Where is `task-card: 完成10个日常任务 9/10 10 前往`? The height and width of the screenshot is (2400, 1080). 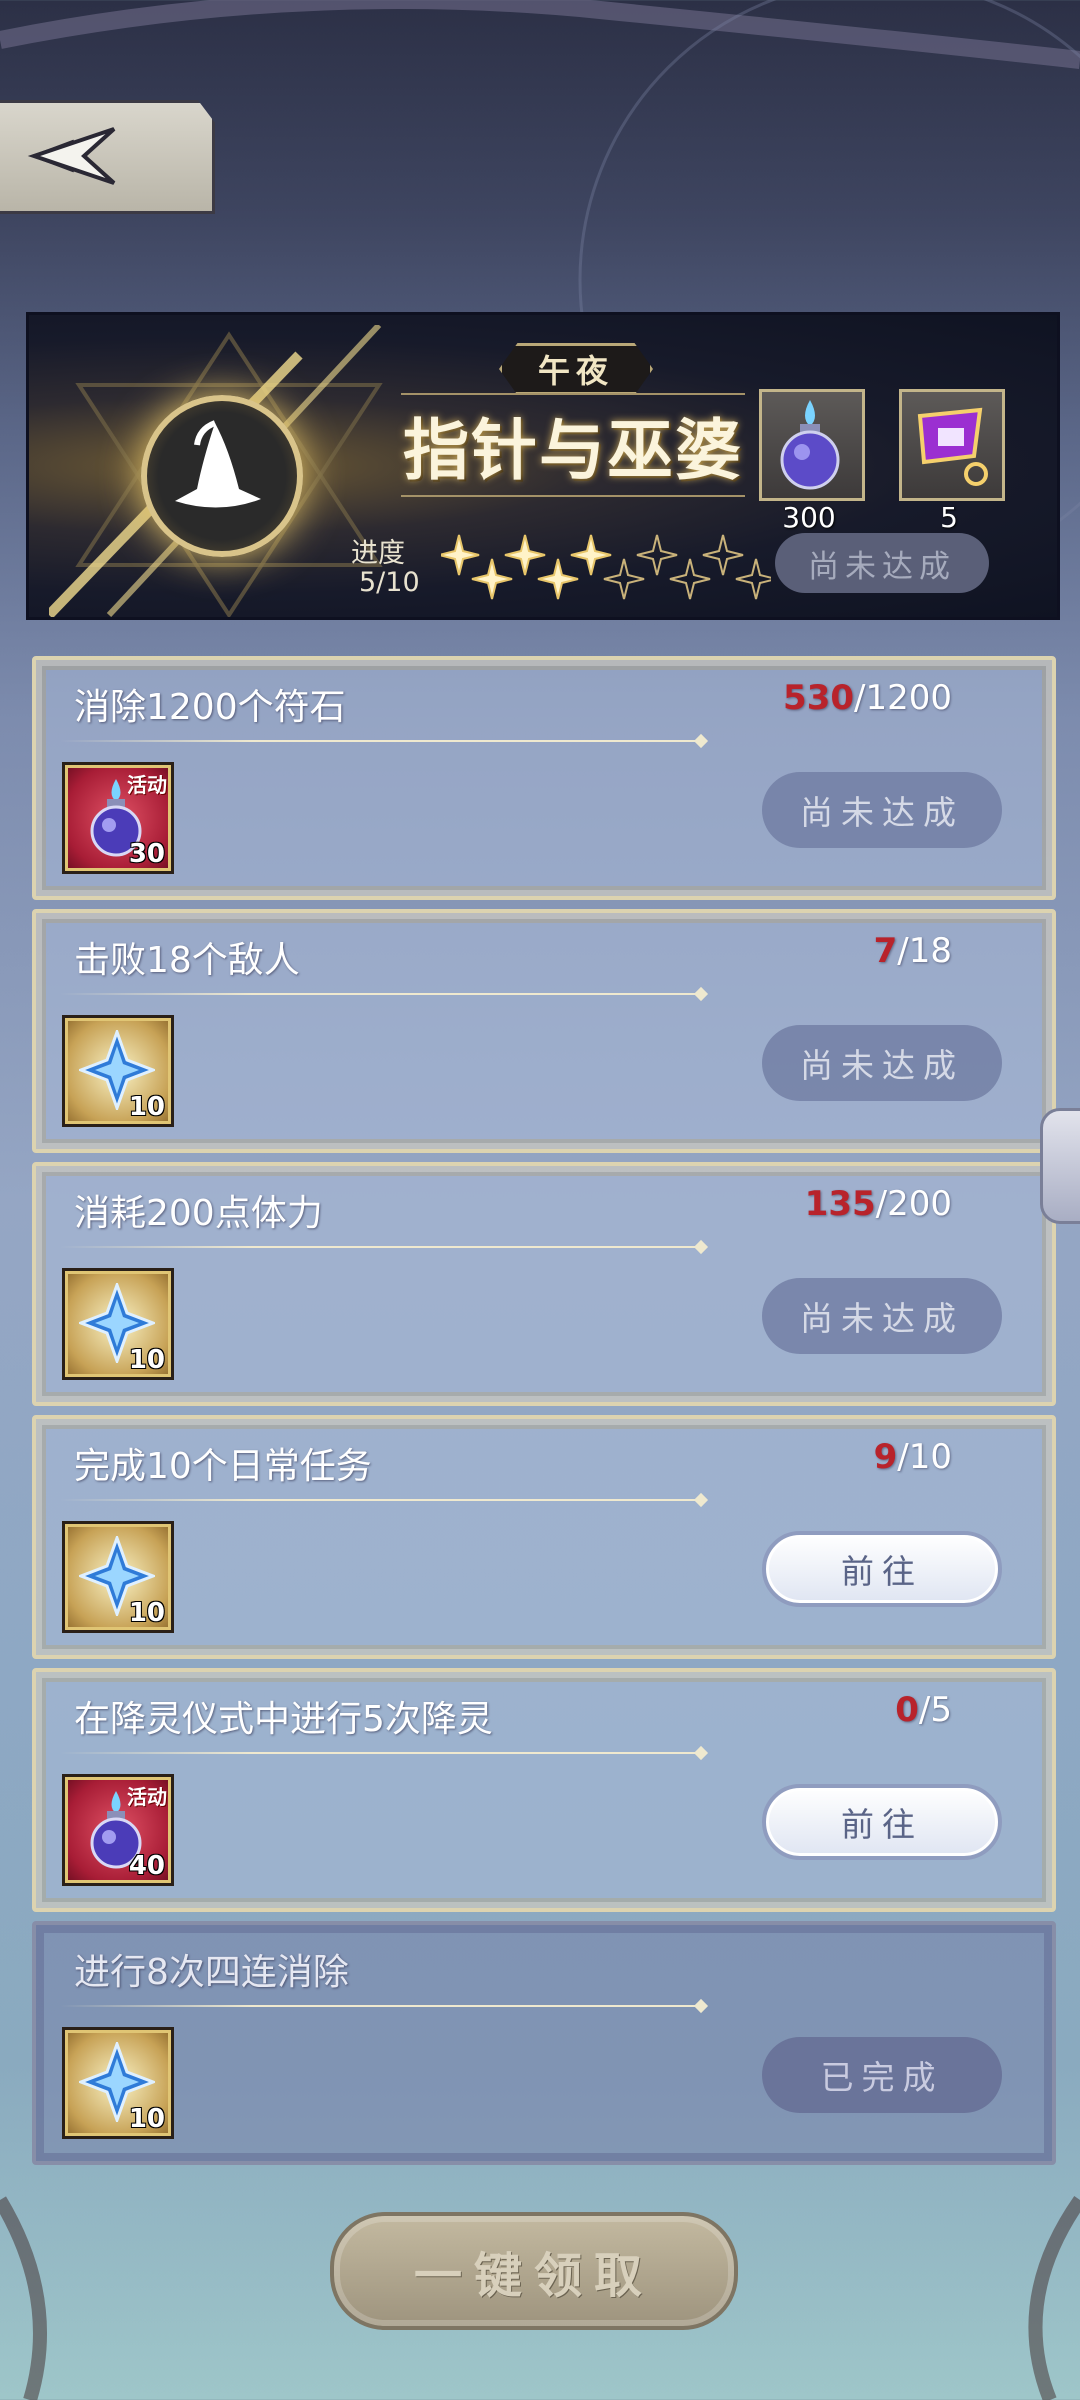 task-card: 完成10个日常任务 9/10 10 前往 is located at coordinates (544, 1537).